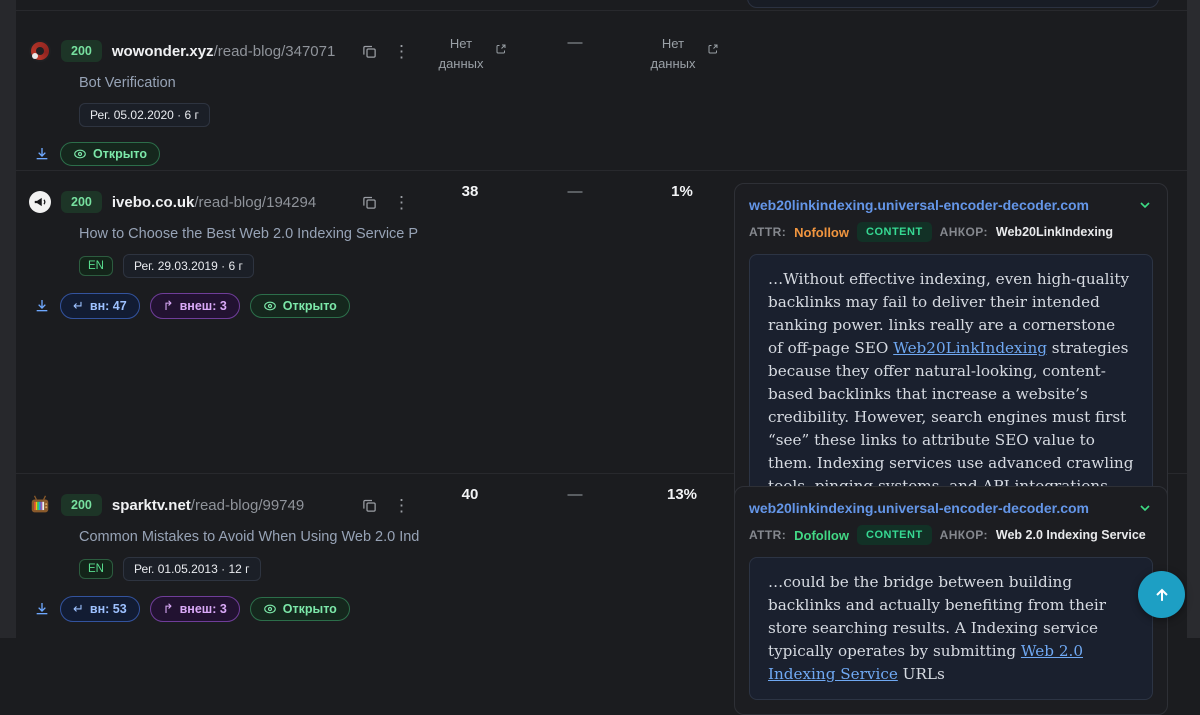 This screenshot has width=1200, height=715. Describe the element at coordinates (100, 609) in the screenshot. I see `internal-links-badge: ↵ вн: 53` at that location.